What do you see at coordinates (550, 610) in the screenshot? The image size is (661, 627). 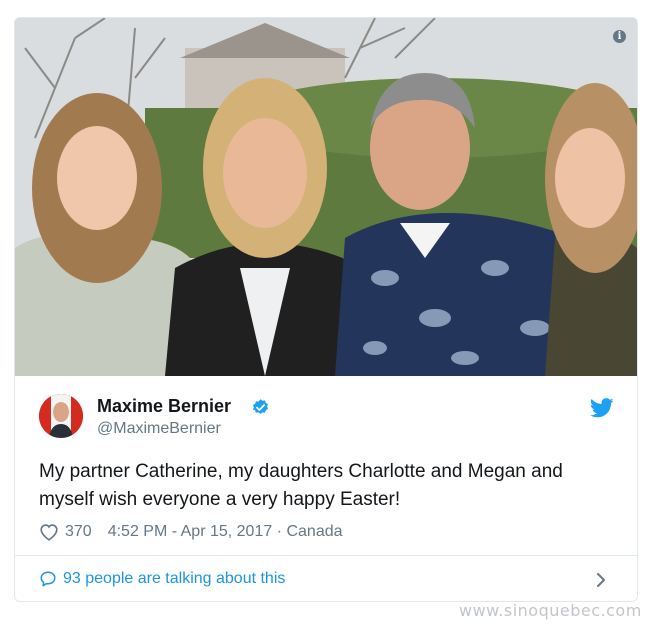 I see `watermark: www.sinoquebec.com` at bounding box center [550, 610].